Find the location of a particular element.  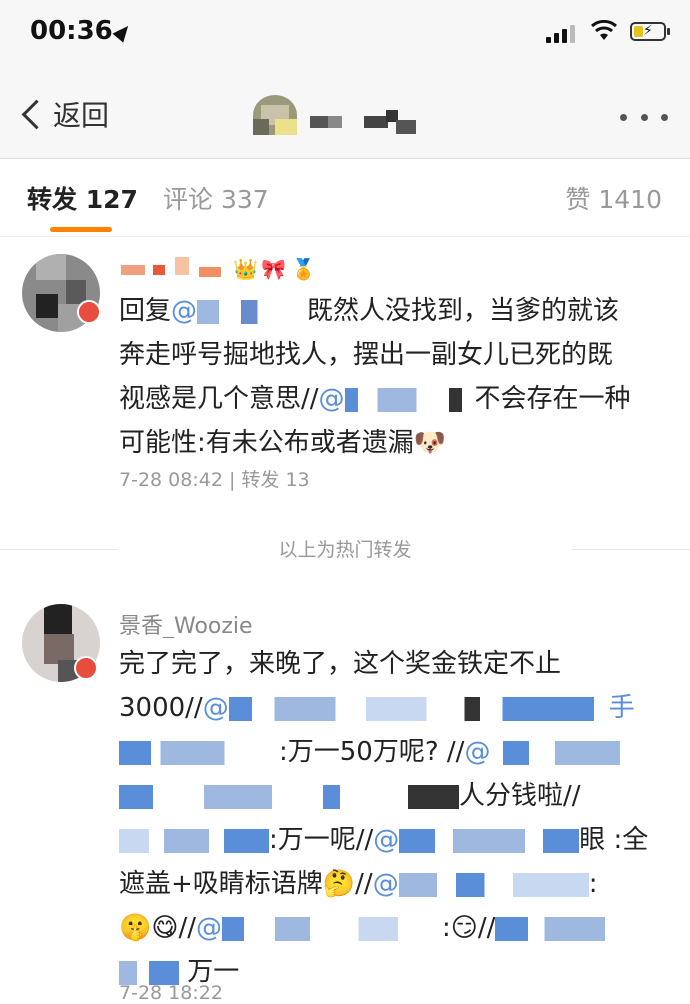

hot-divider: 以上为热门转发 is located at coordinates (345, 549).